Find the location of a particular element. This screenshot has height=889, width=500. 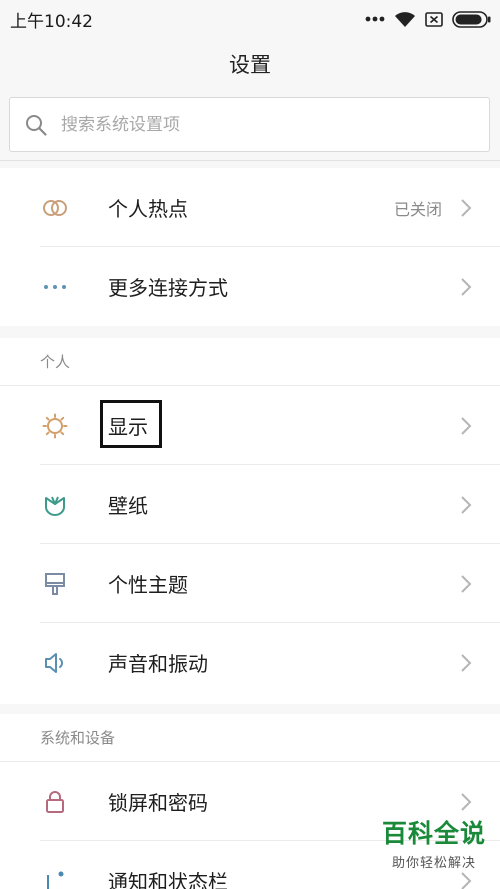

watermark: 百科全说 助你轻松解决 is located at coordinates (434, 842).